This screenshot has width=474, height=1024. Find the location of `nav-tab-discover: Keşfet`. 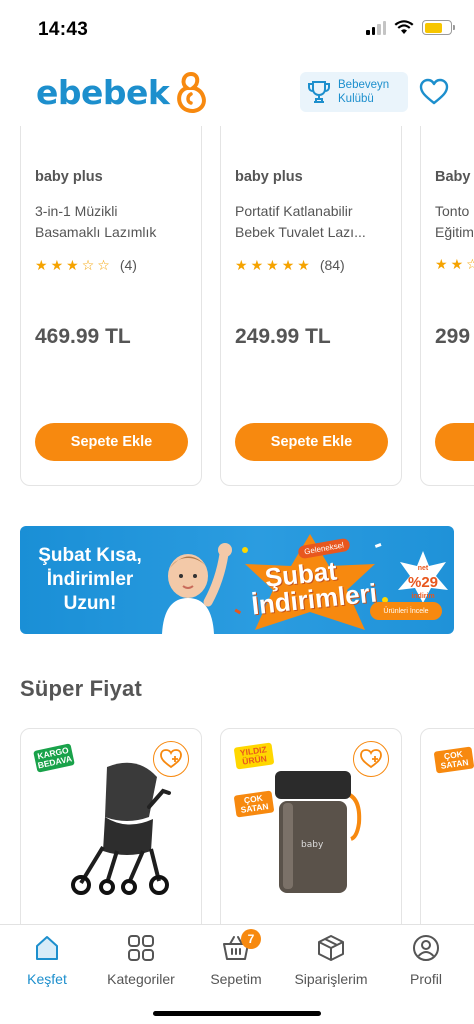

nav-tab-discover: Keşfet is located at coordinates (47, 960).